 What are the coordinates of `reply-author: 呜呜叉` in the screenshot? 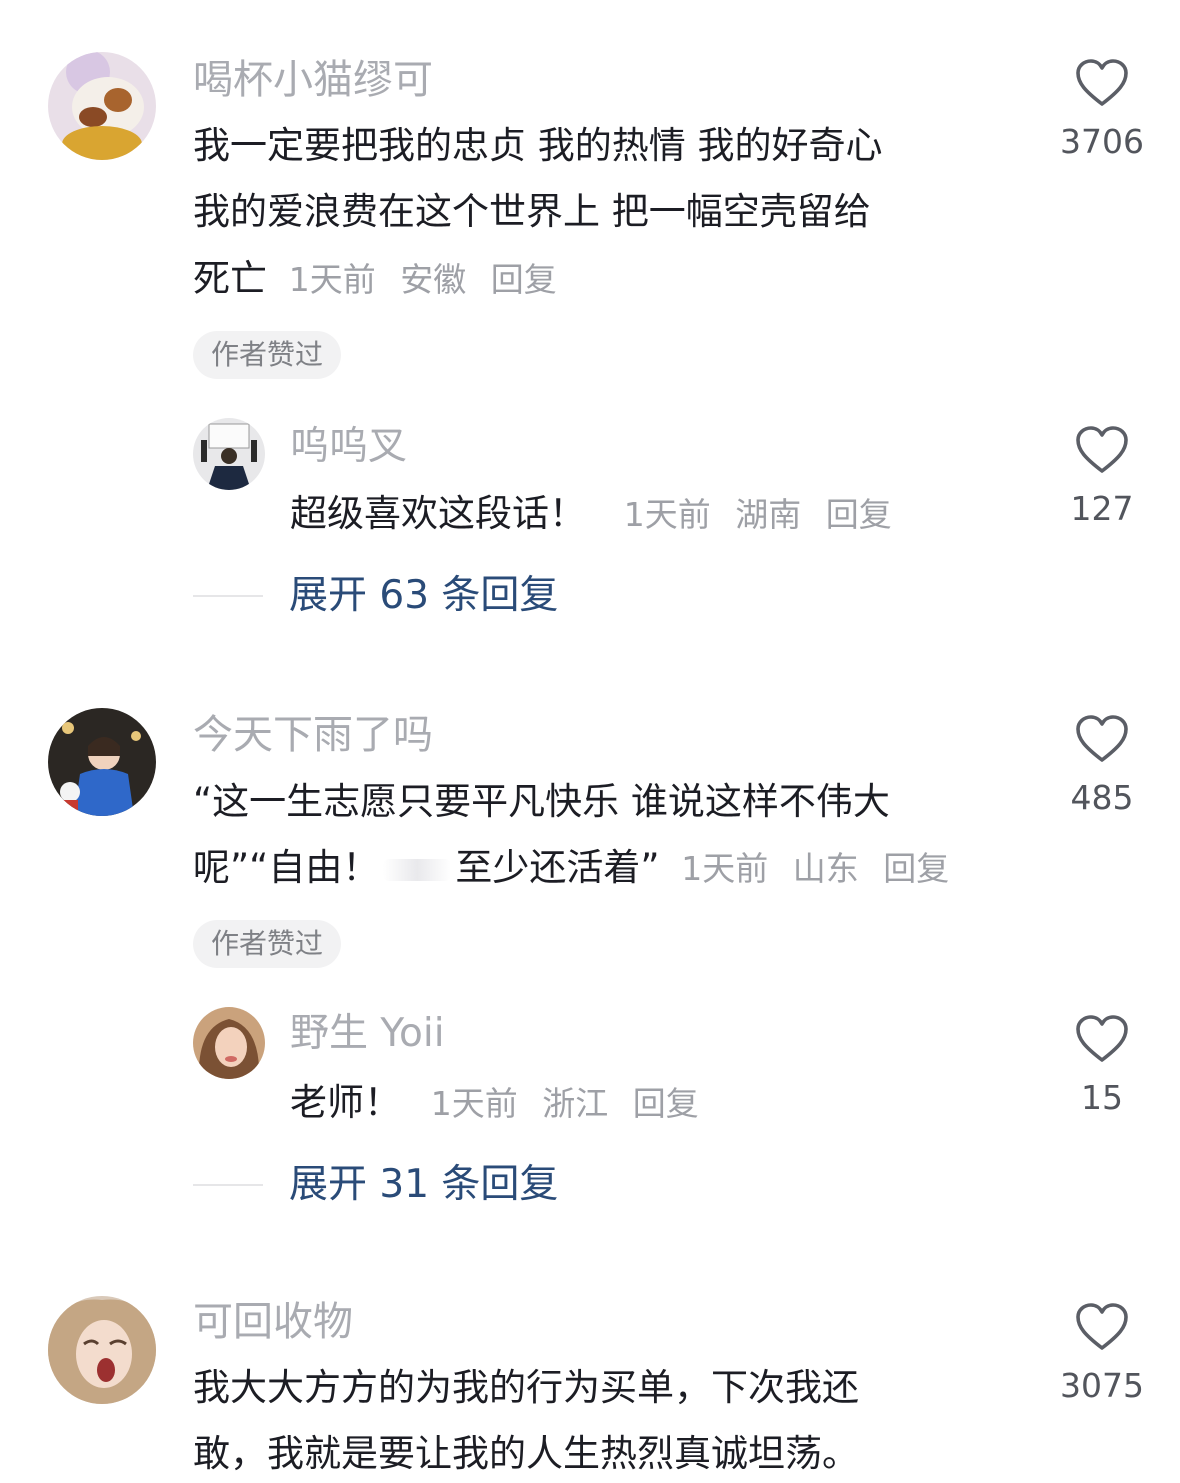 It's located at (348, 447).